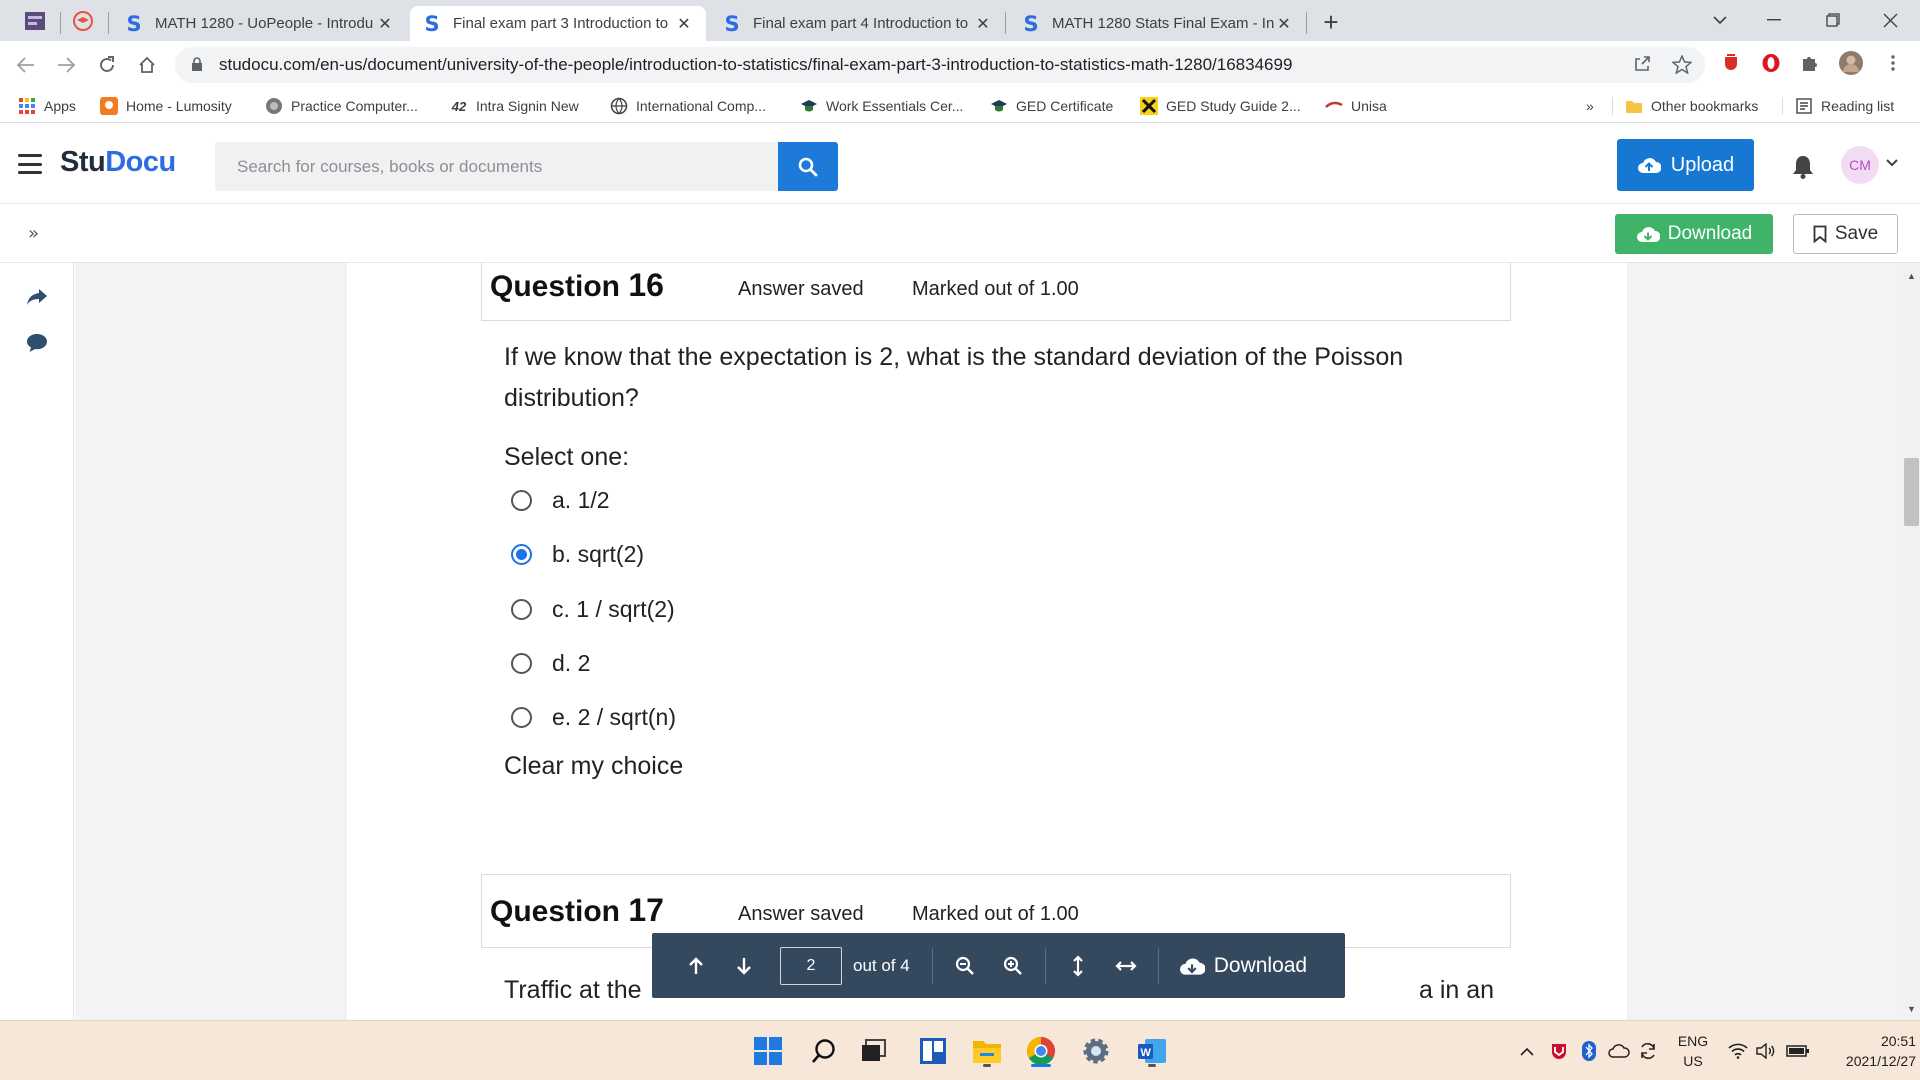 The image size is (1920, 1080). What do you see at coordinates (1810, 63) in the screenshot?
I see `extensions-puzzle-icon` at bounding box center [1810, 63].